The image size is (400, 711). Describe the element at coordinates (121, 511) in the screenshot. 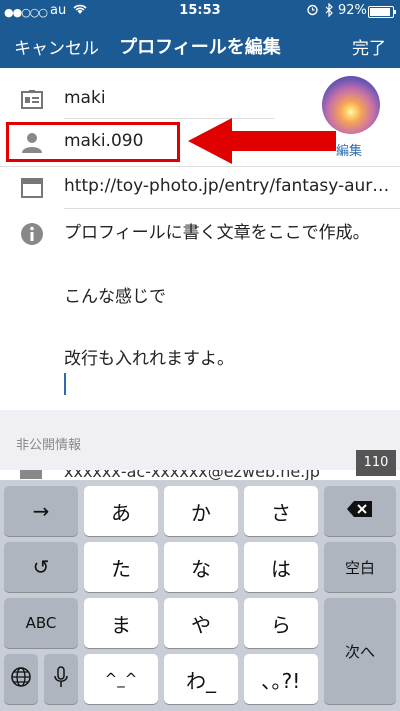

I see `key-a: あ` at that location.